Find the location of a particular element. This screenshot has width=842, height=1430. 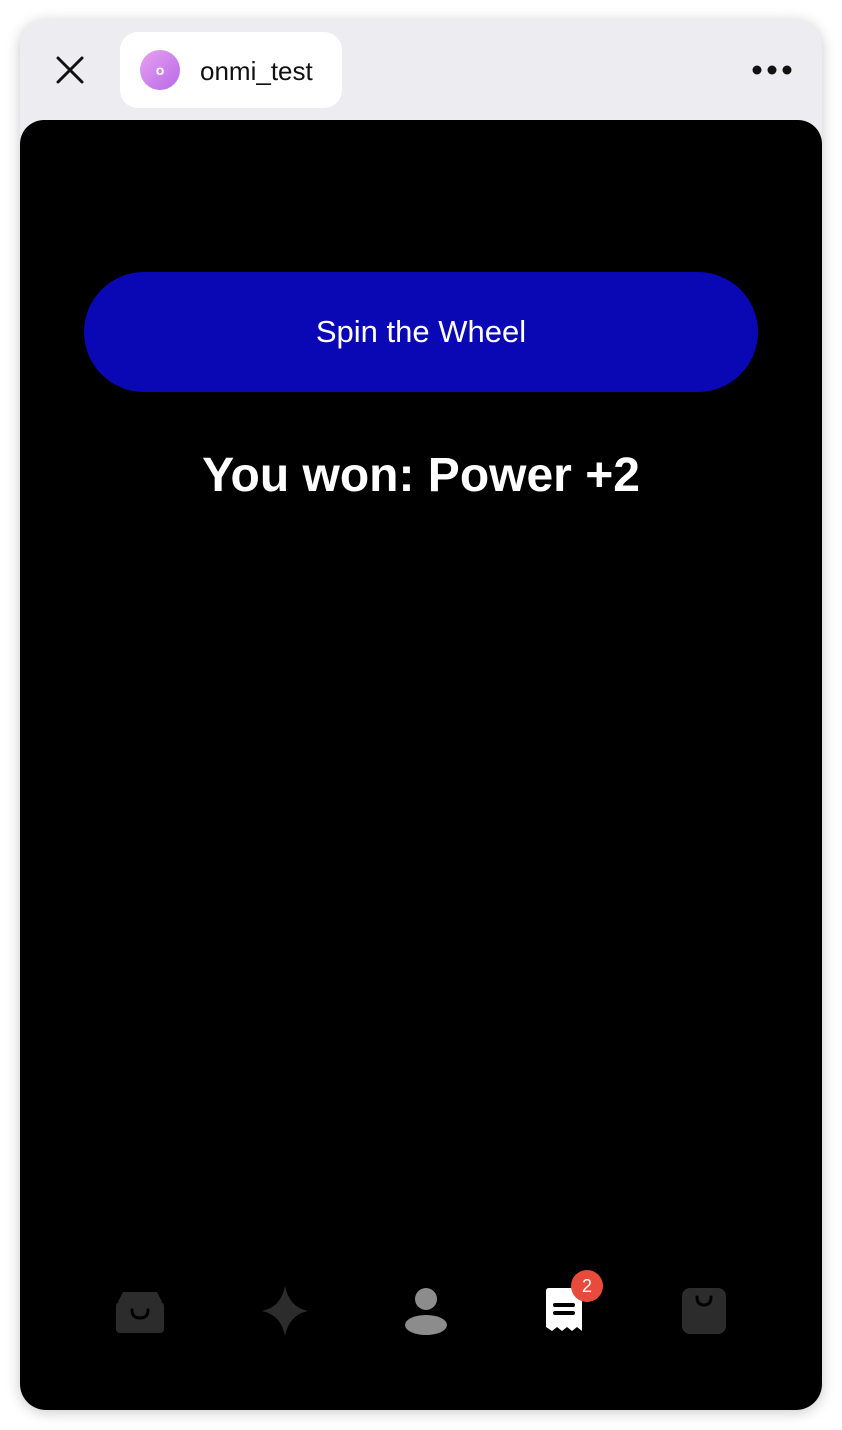

nav-item-shop is located at coordinates (140, 1311).